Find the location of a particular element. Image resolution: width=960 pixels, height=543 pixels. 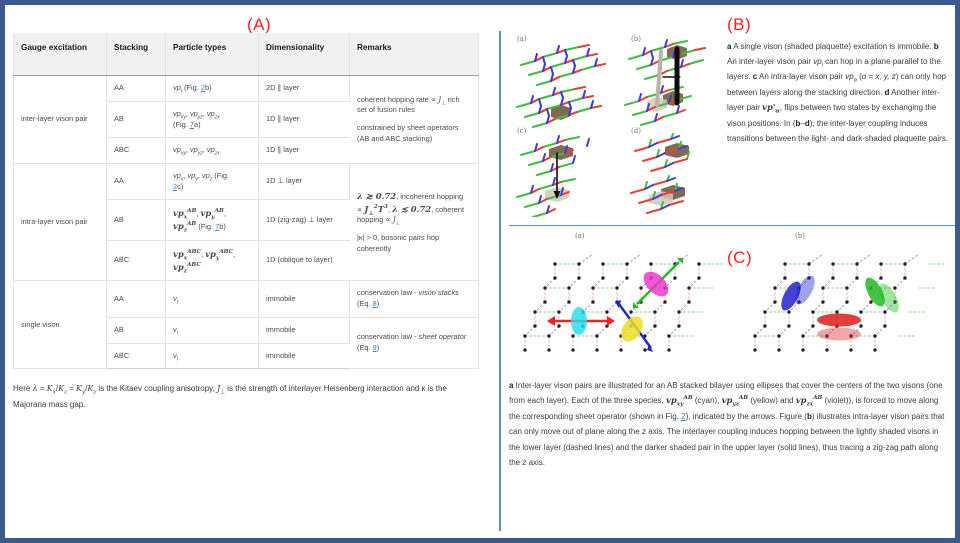

lattice-svg-a is located at coordinates (561, 86).